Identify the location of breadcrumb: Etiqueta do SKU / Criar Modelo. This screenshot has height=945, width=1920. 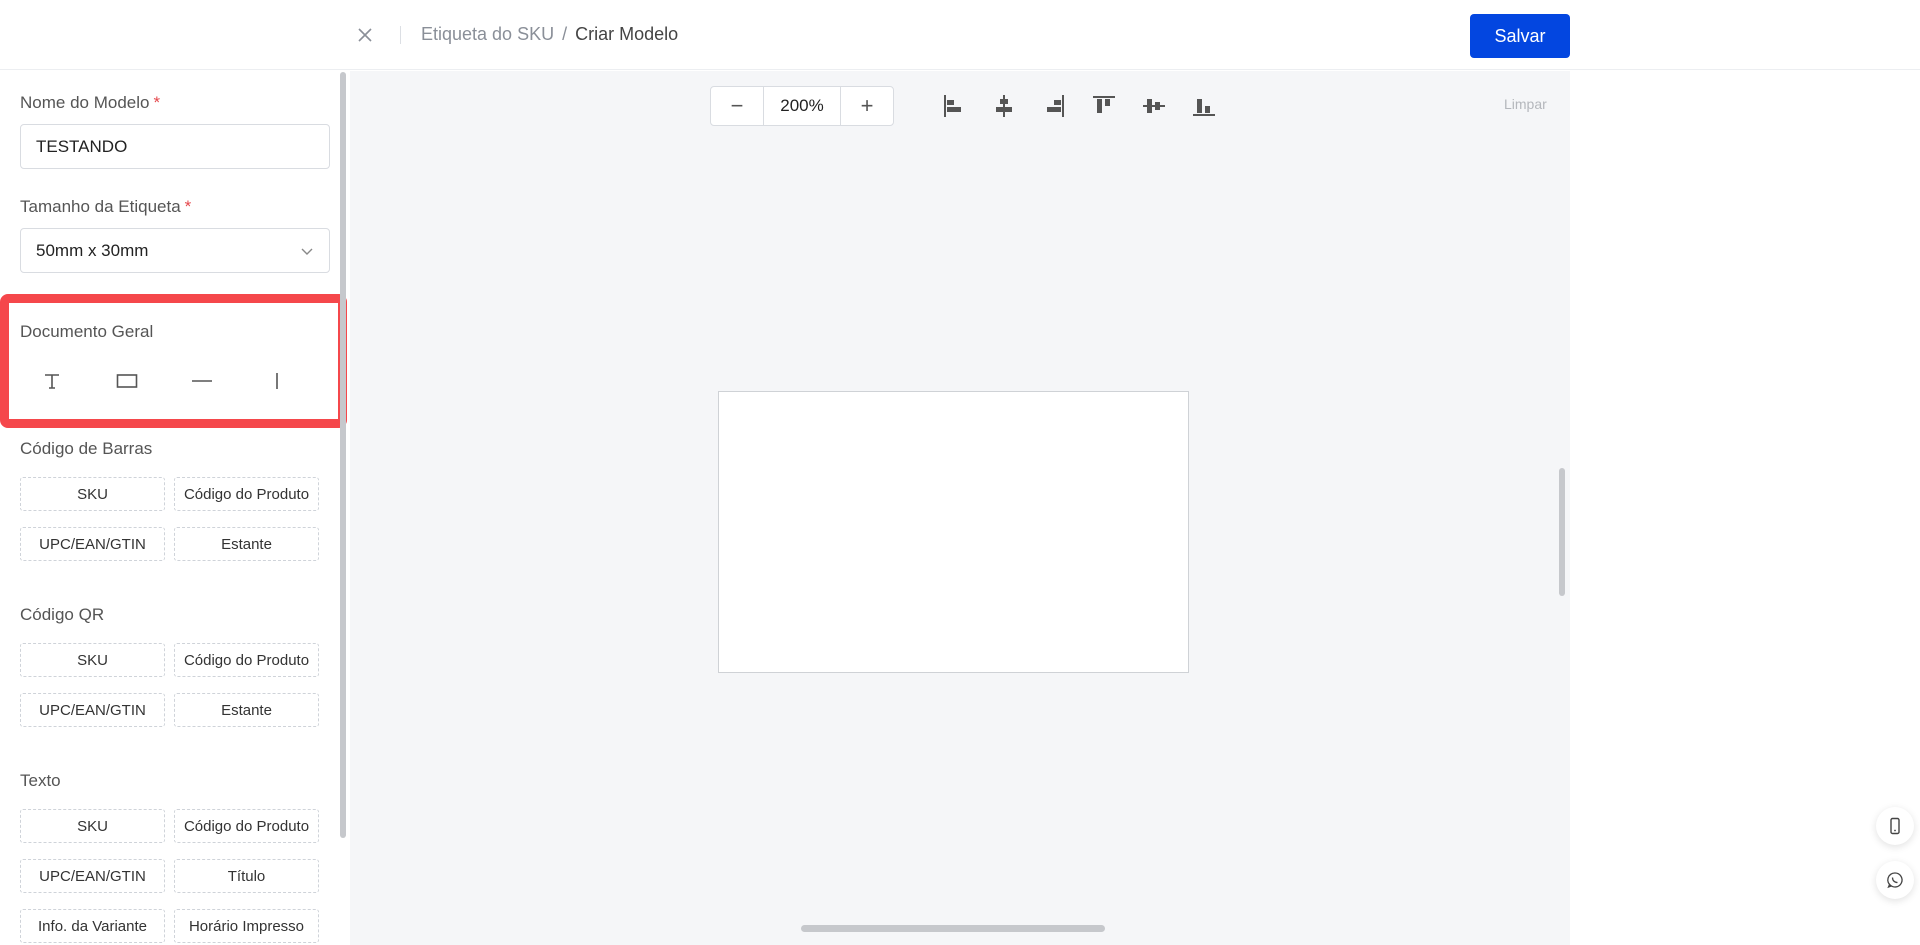
(549, 34).